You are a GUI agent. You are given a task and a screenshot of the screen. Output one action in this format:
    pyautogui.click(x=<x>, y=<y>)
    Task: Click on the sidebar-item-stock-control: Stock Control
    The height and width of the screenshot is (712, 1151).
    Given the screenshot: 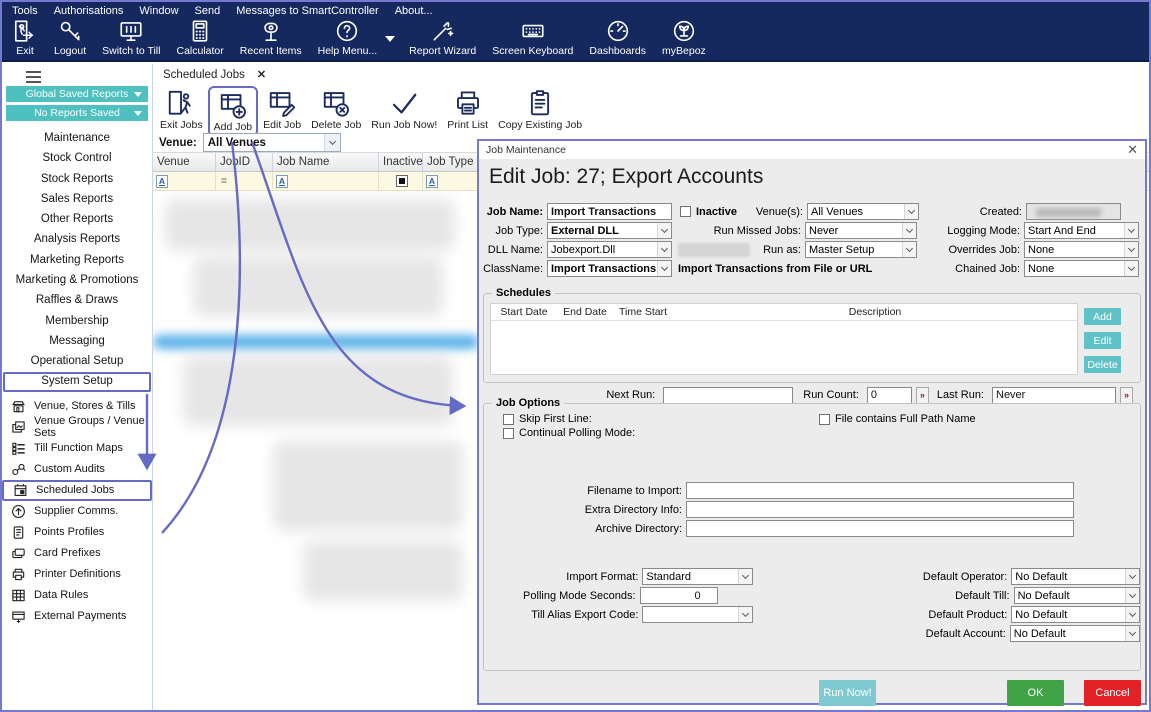 What is the action you would take?
    pyautogui.click(x=77, y=158)
    